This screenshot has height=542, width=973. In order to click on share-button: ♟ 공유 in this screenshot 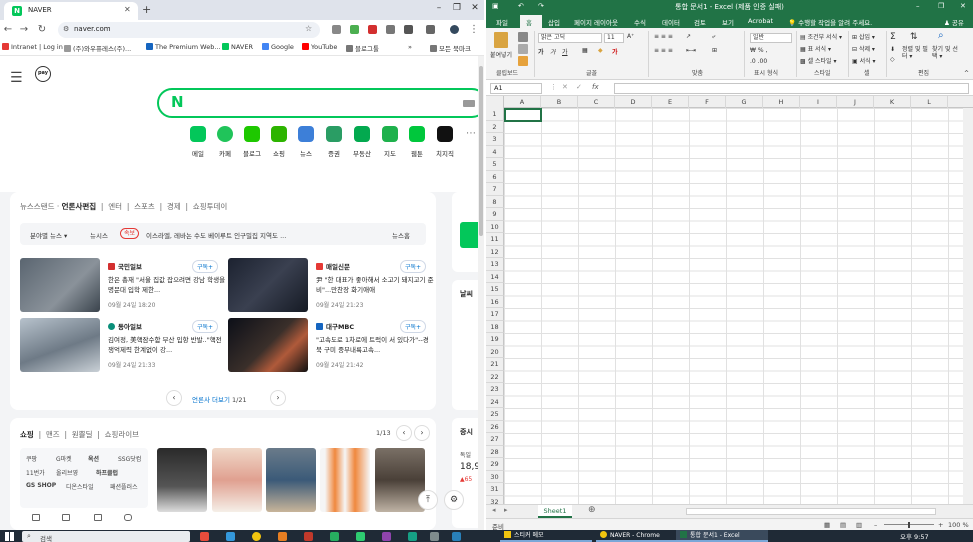, I will do `click(954, 22)`.